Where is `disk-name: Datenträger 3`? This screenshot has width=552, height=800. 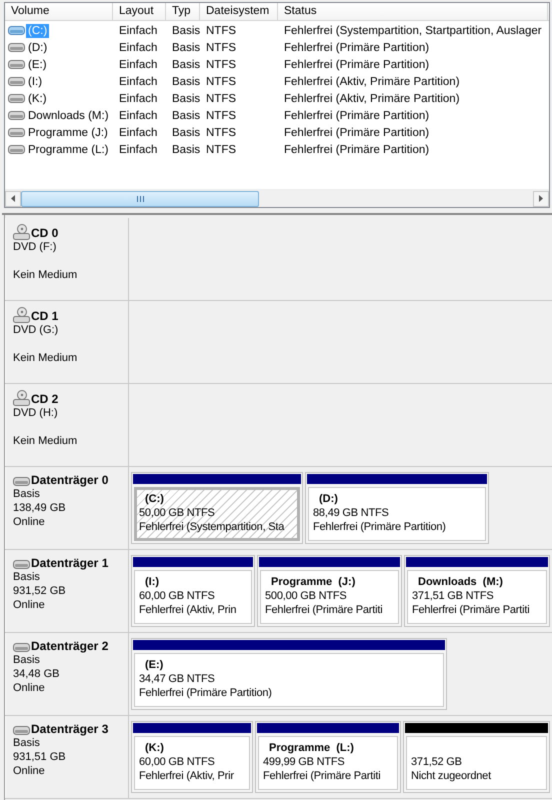
disk-name: Datenträger 3 is located at coordinates (69, 729).